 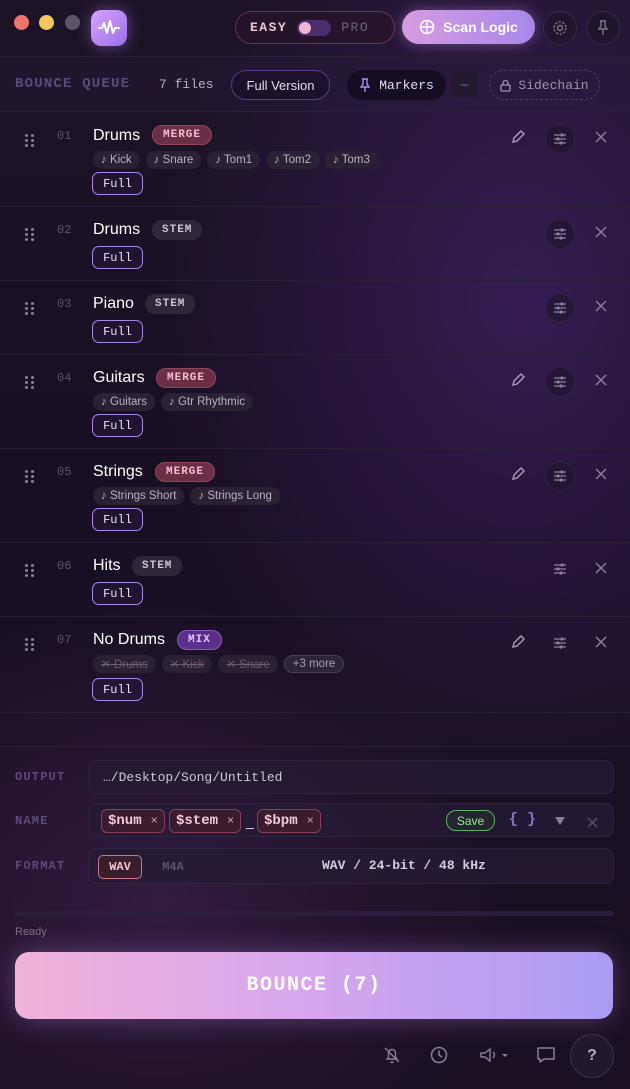 What do you see at coordinates (315, 580) in the screenshot?
I see `track-row: 06 Hits STEM Full` at bounding box center [315, 580].